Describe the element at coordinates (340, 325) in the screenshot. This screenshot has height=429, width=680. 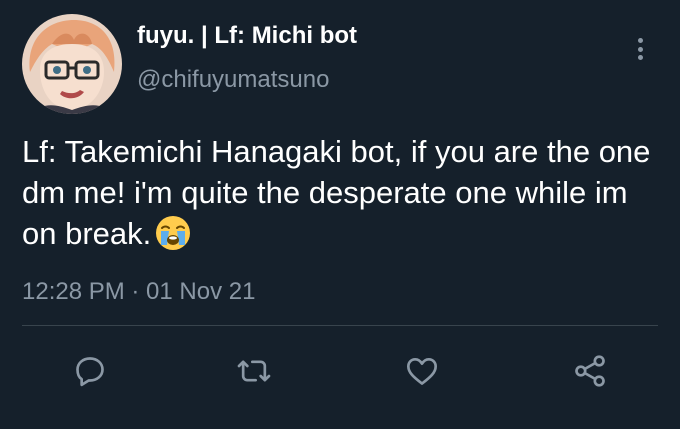
I see `divider` at that location.